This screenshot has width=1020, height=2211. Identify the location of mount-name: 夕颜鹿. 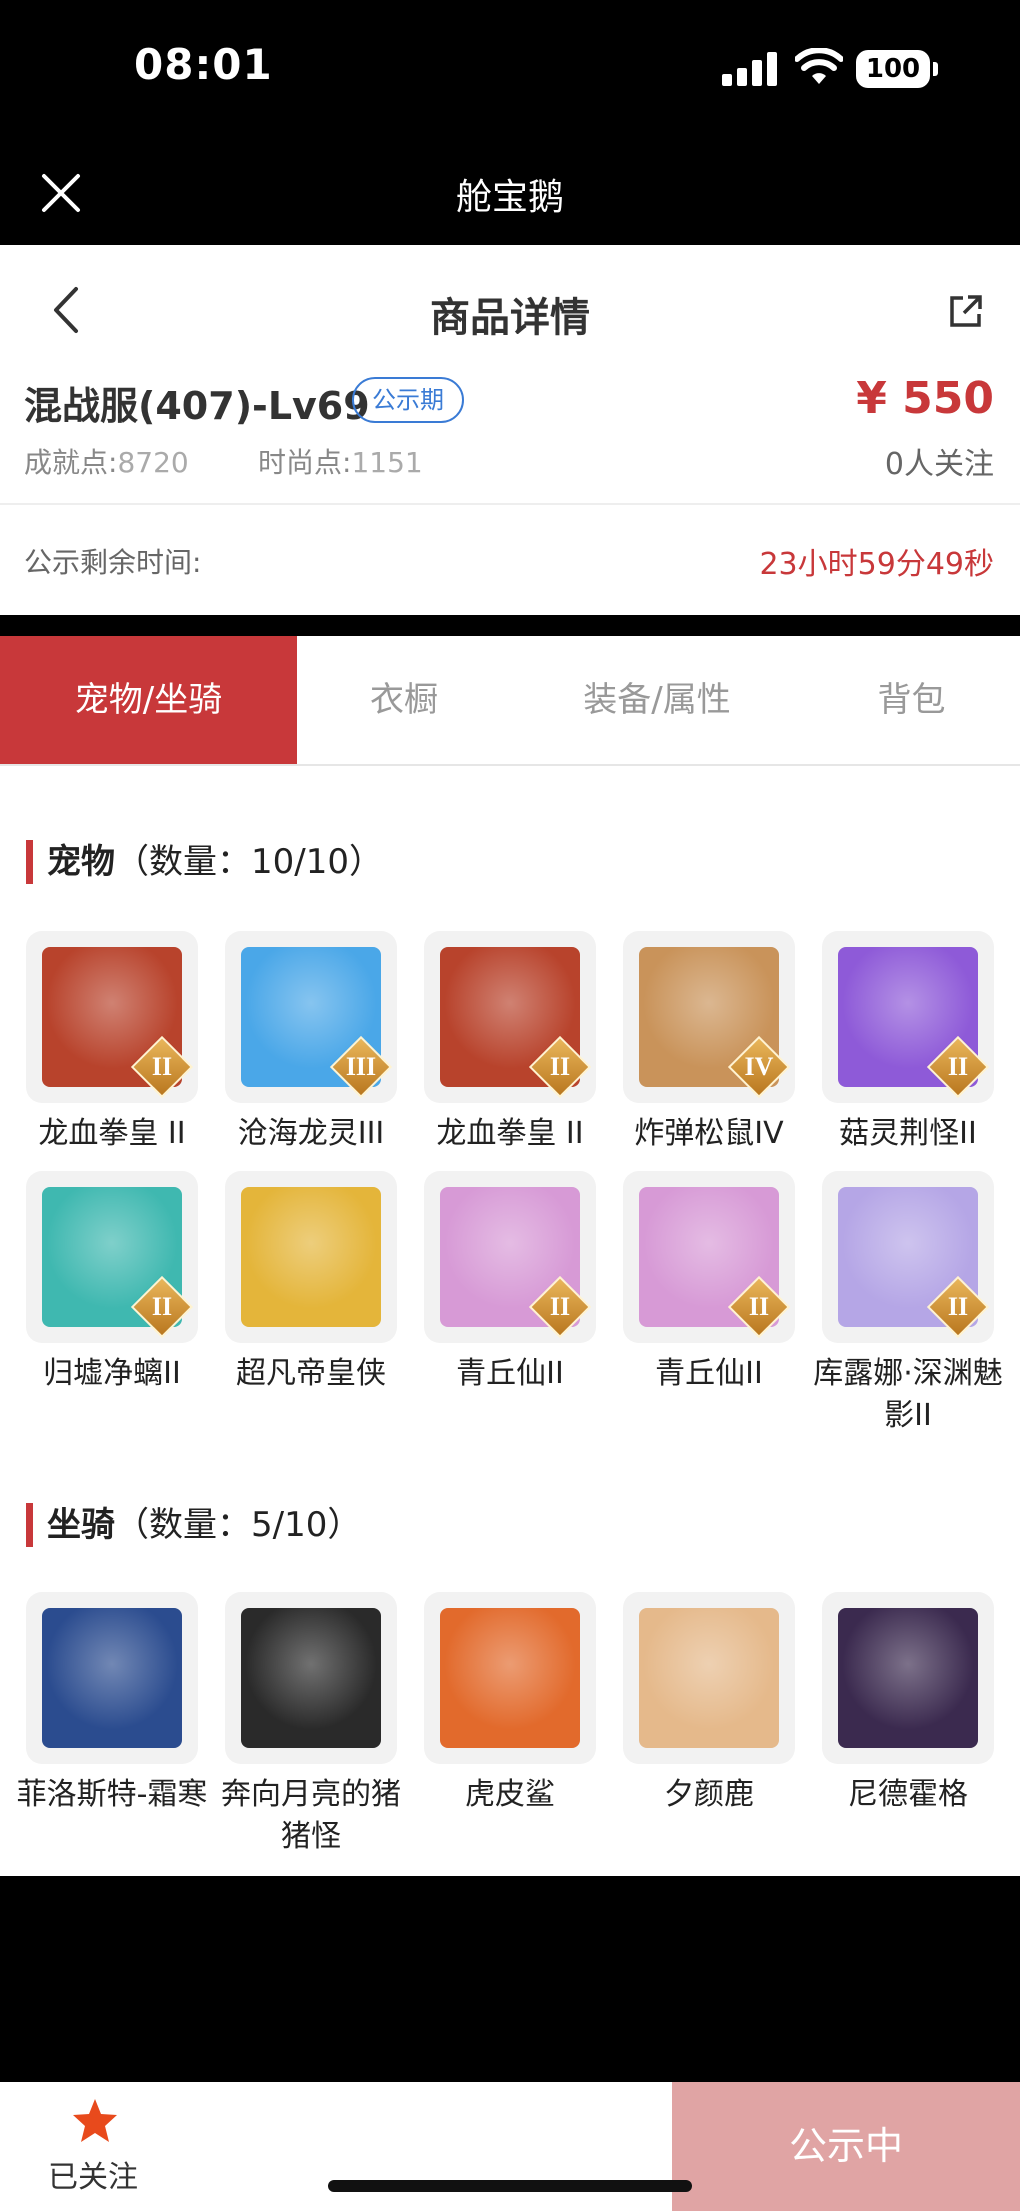
(709, 1794).